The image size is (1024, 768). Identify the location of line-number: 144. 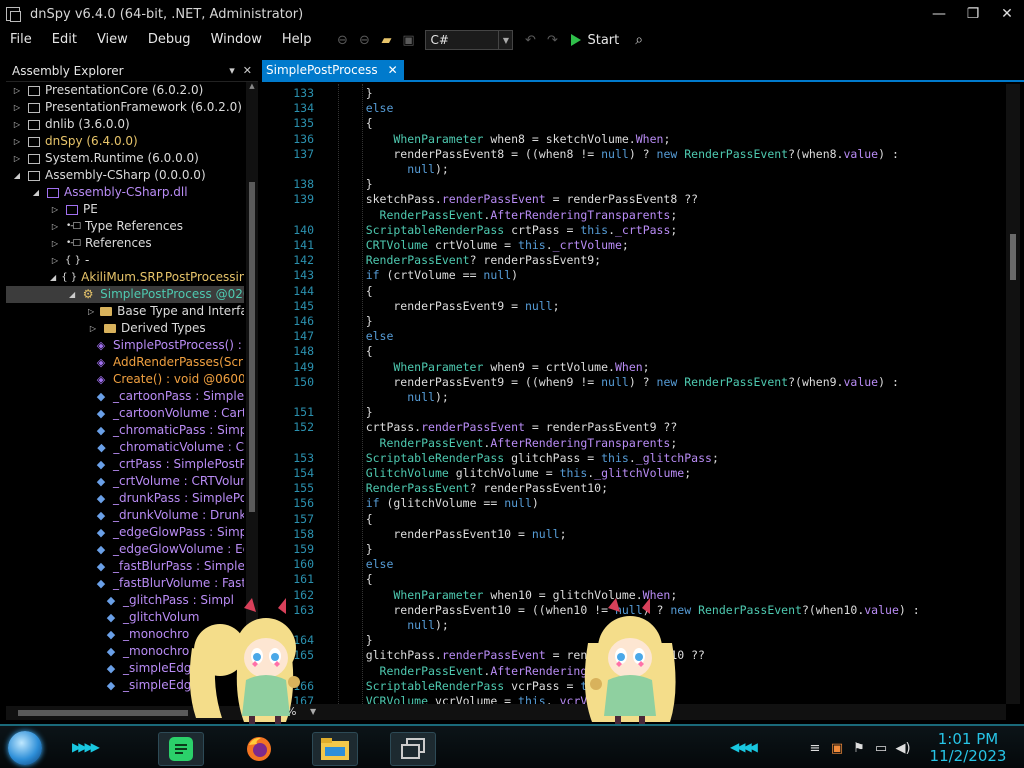
(303, 290).